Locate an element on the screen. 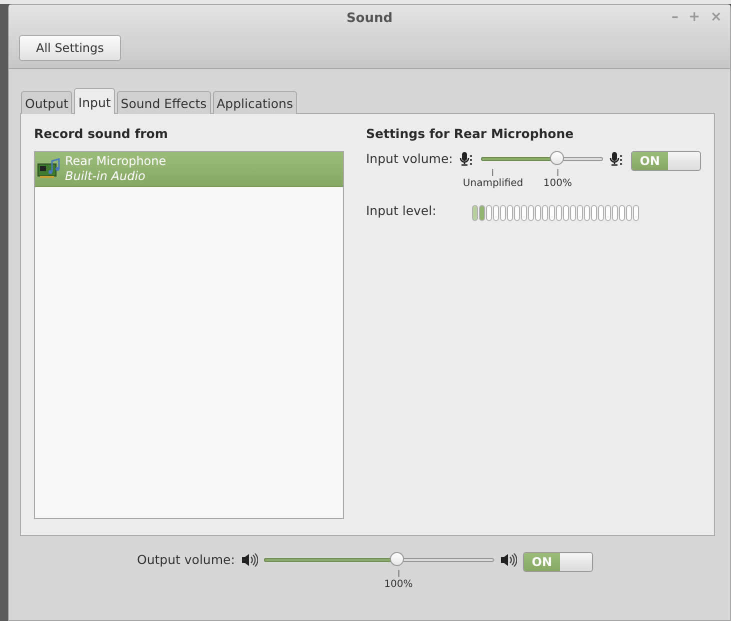  all-settings-button: All Settings is located at coordinates (70, 48).